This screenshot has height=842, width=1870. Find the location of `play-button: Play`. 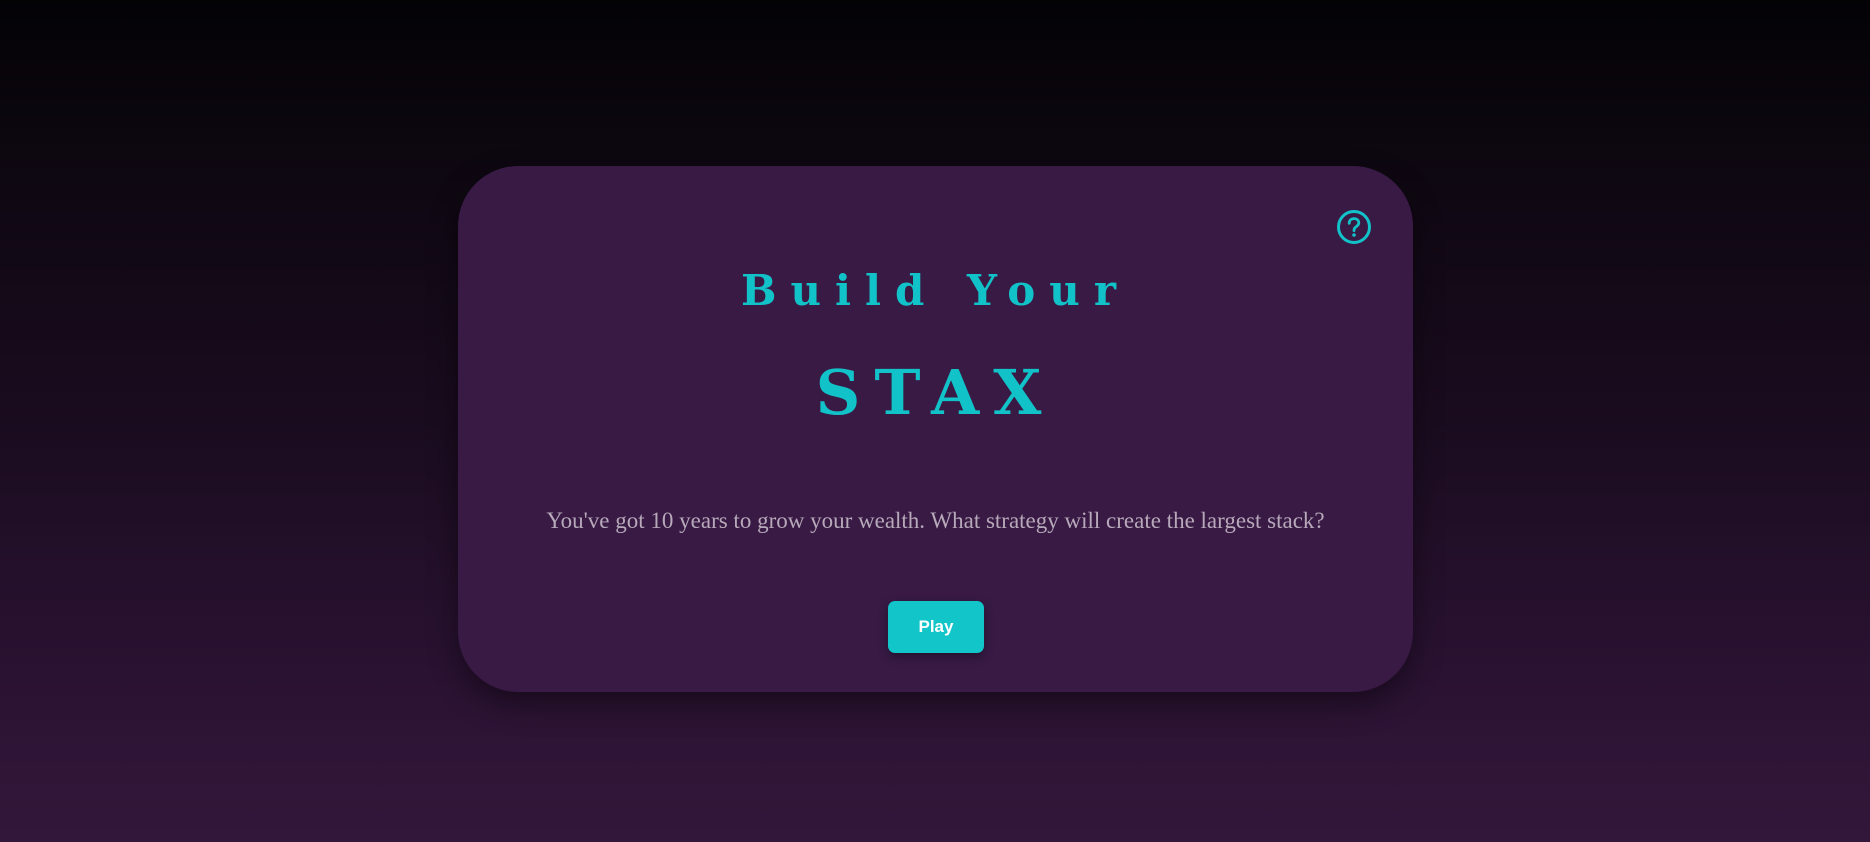

play-button: Play is located at coordinates (936, 627).